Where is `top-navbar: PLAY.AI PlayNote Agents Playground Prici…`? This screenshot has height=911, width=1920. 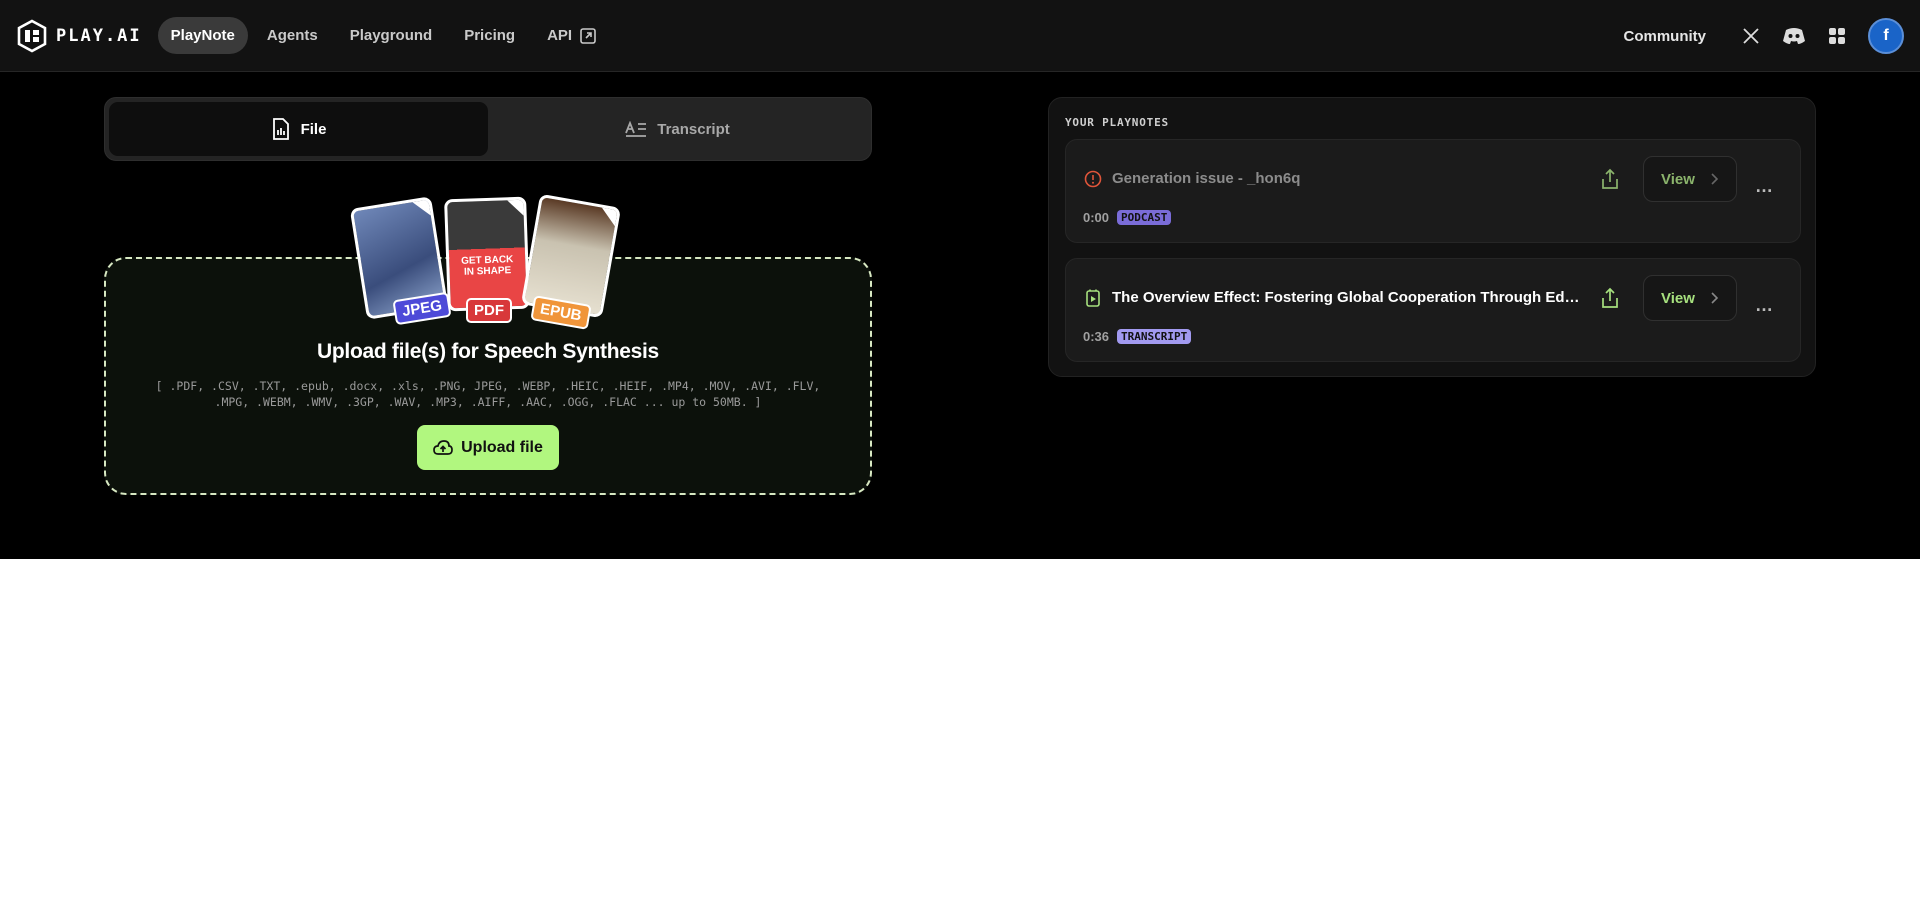 top-navbar: PLAY.AI PlayNote Agents Playground Prici… is located at coordinates (960, 36).